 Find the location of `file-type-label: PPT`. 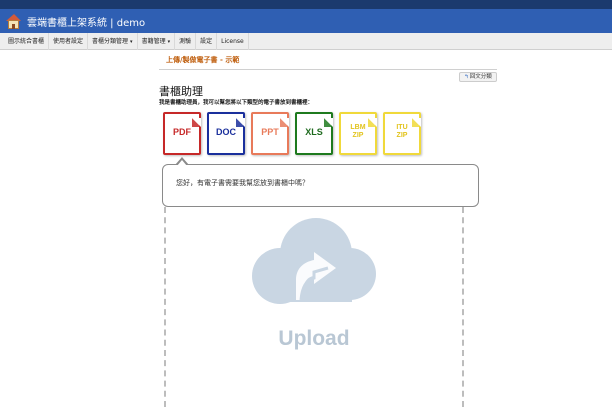

file-type-label: PPT is located at coordinates (270, 132).